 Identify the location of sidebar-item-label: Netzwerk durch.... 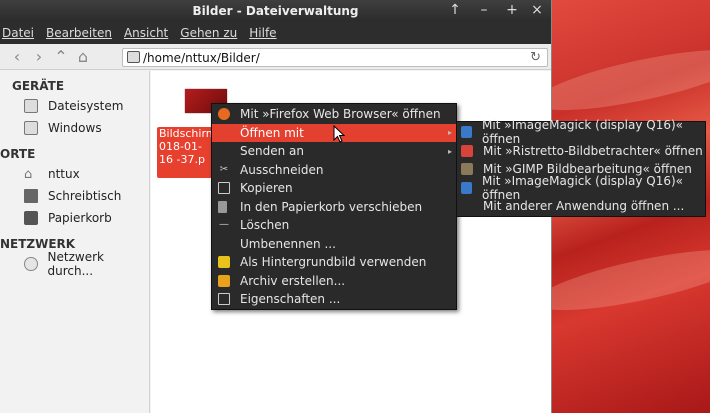
(75, 264).